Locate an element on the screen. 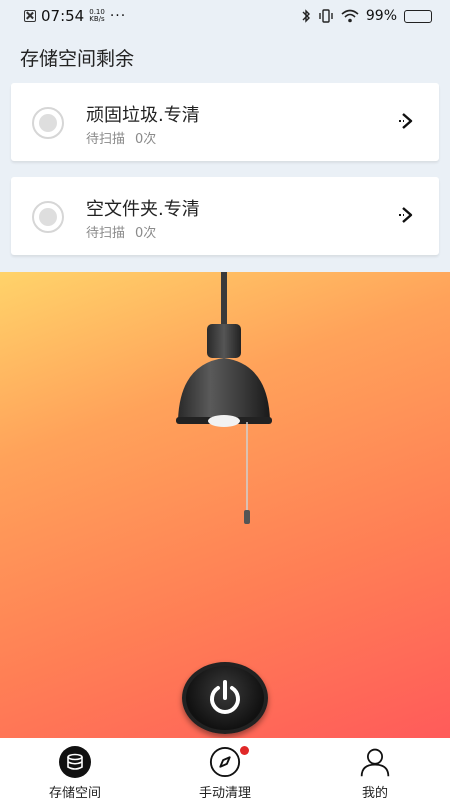  status-time: 07:54 is located at coordinates (63, 16).